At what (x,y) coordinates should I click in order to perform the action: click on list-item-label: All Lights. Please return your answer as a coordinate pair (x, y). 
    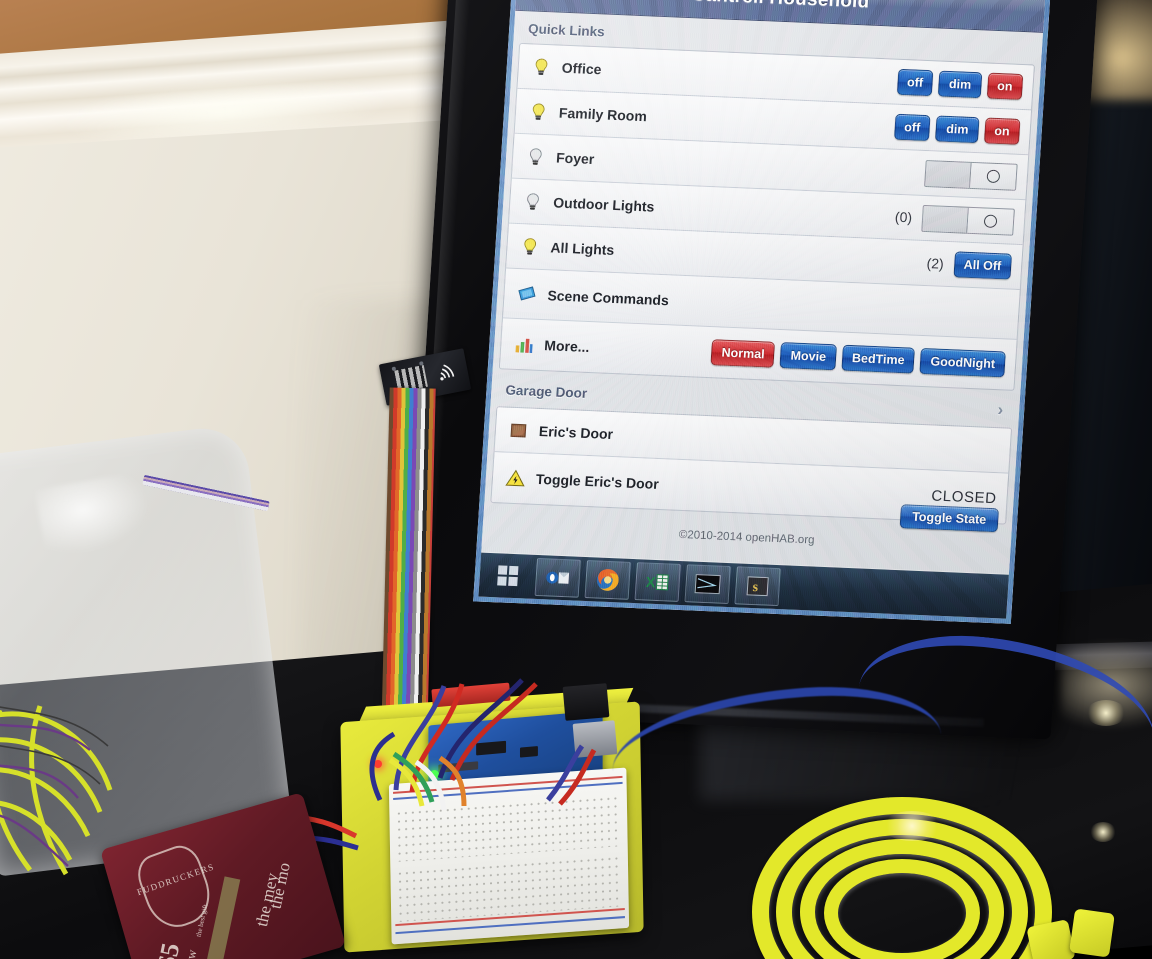
    Looking at the image, I should click on (582, 248).